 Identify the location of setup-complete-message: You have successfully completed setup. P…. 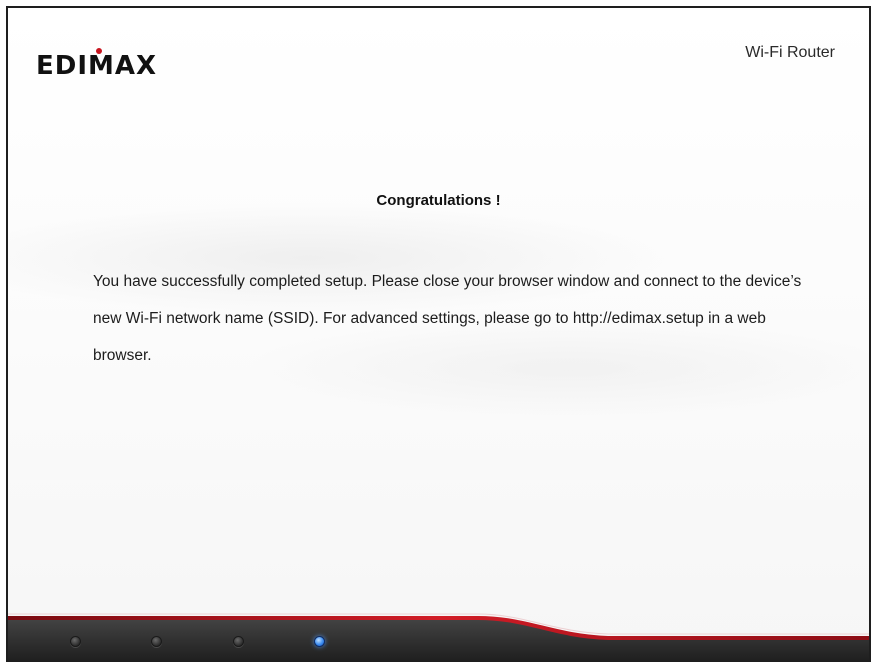
(447, 318).